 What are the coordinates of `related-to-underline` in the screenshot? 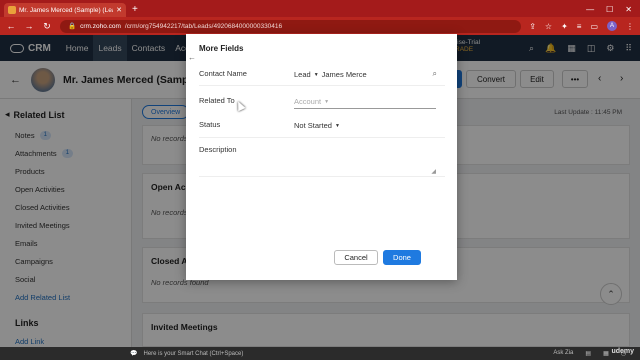 It's located at (365, 108).